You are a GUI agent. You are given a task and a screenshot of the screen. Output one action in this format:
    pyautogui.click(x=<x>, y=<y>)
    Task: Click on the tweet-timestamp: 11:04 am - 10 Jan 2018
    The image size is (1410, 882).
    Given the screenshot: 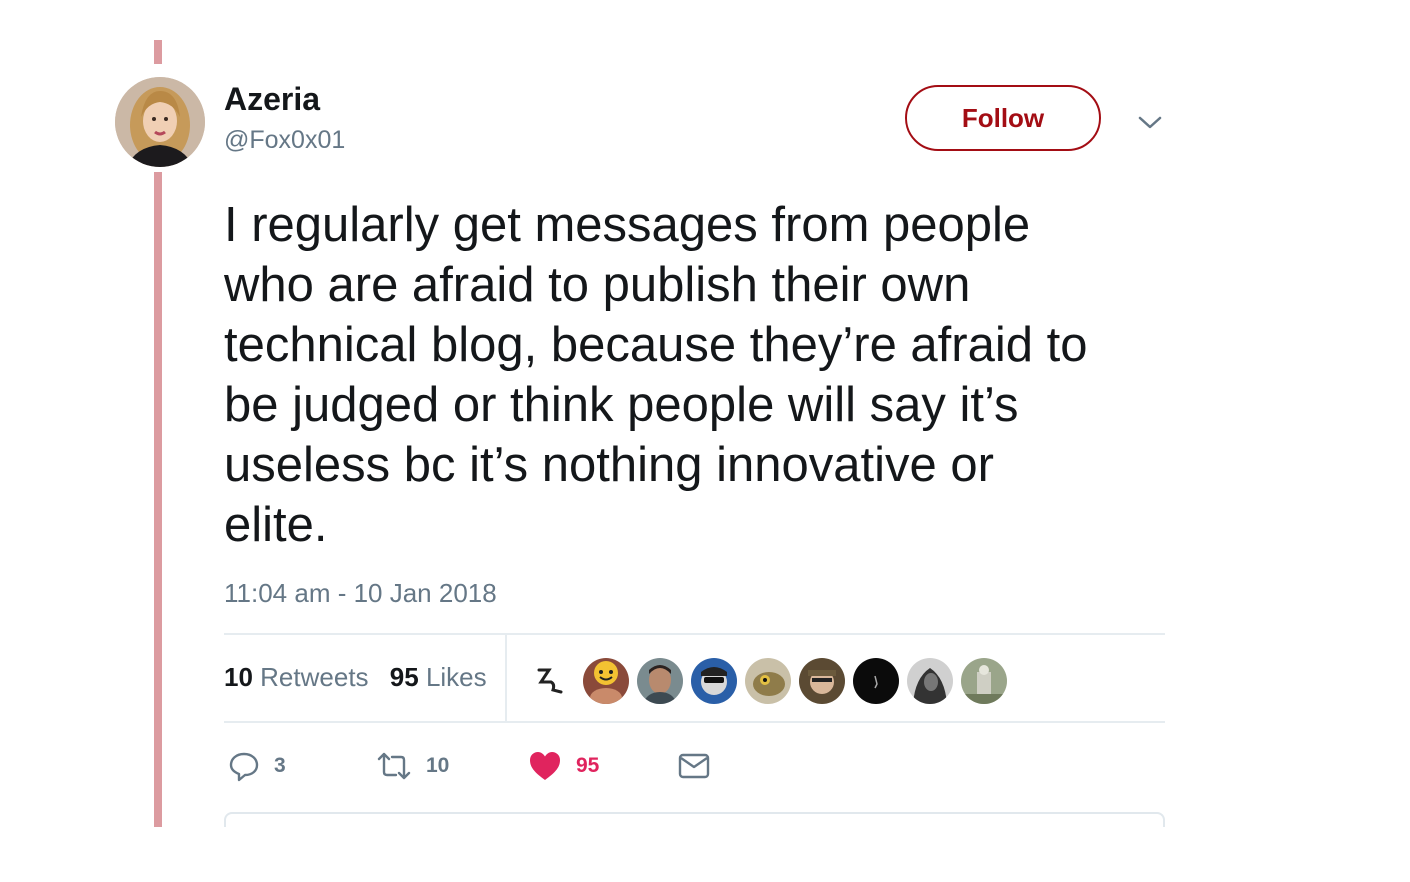 What is the action you would take?
    pyautogui.click(x=360, y=593)
    